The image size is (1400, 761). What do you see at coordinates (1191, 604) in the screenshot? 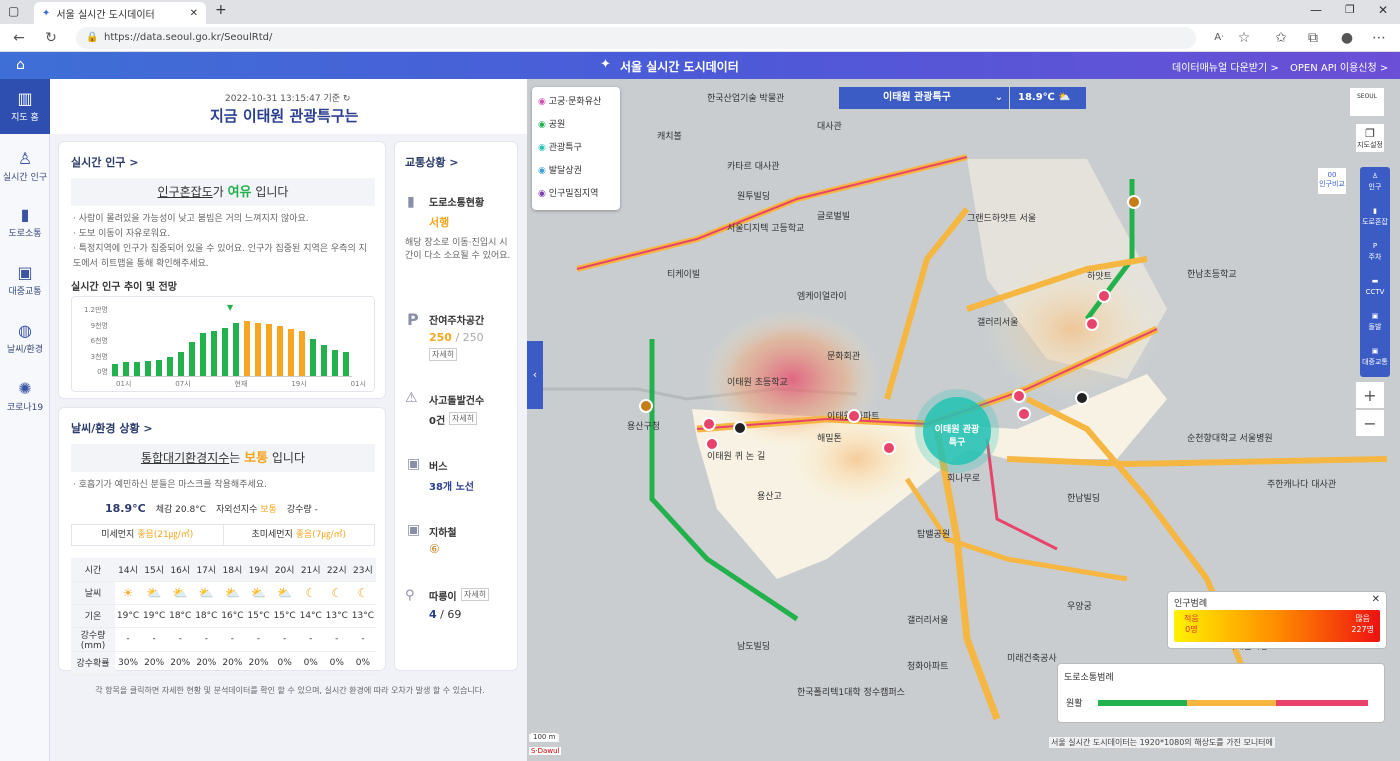
I see `population-legend-title: 인구범례` at bounding box center [1191, 604].